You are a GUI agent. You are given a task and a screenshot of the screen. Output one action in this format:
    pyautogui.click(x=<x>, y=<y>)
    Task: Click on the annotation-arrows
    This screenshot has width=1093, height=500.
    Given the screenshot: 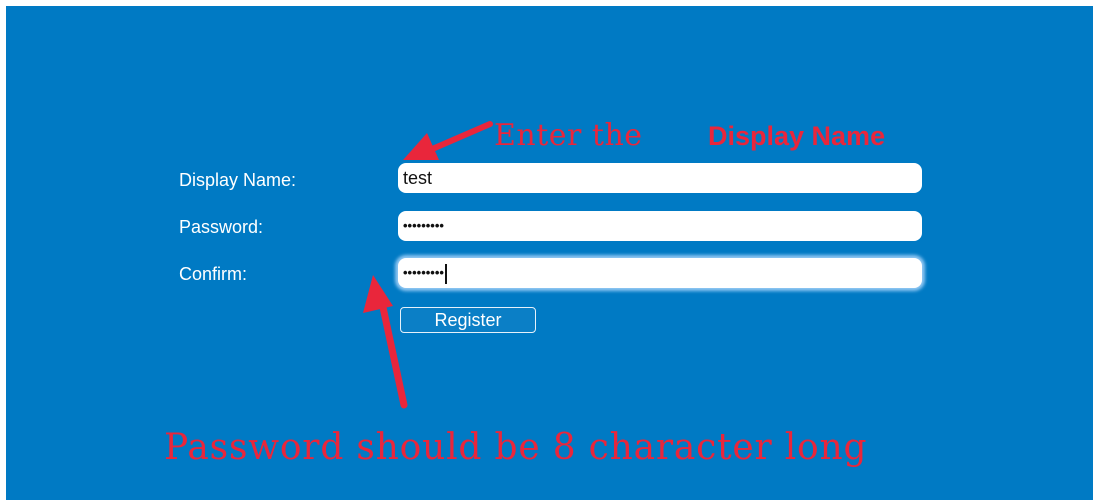 What is the action you would take?
    pyautogui.click(x=428, y=265)
    